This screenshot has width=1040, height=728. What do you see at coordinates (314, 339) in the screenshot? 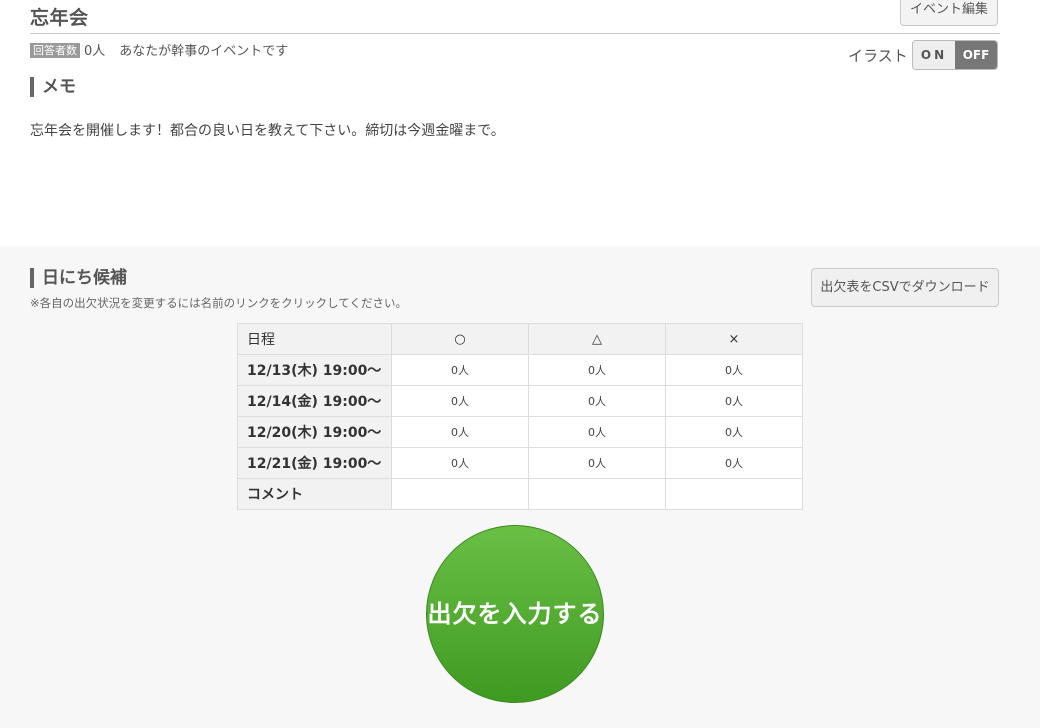
I see `header-date: 日程` at bounding box center [314, 339].